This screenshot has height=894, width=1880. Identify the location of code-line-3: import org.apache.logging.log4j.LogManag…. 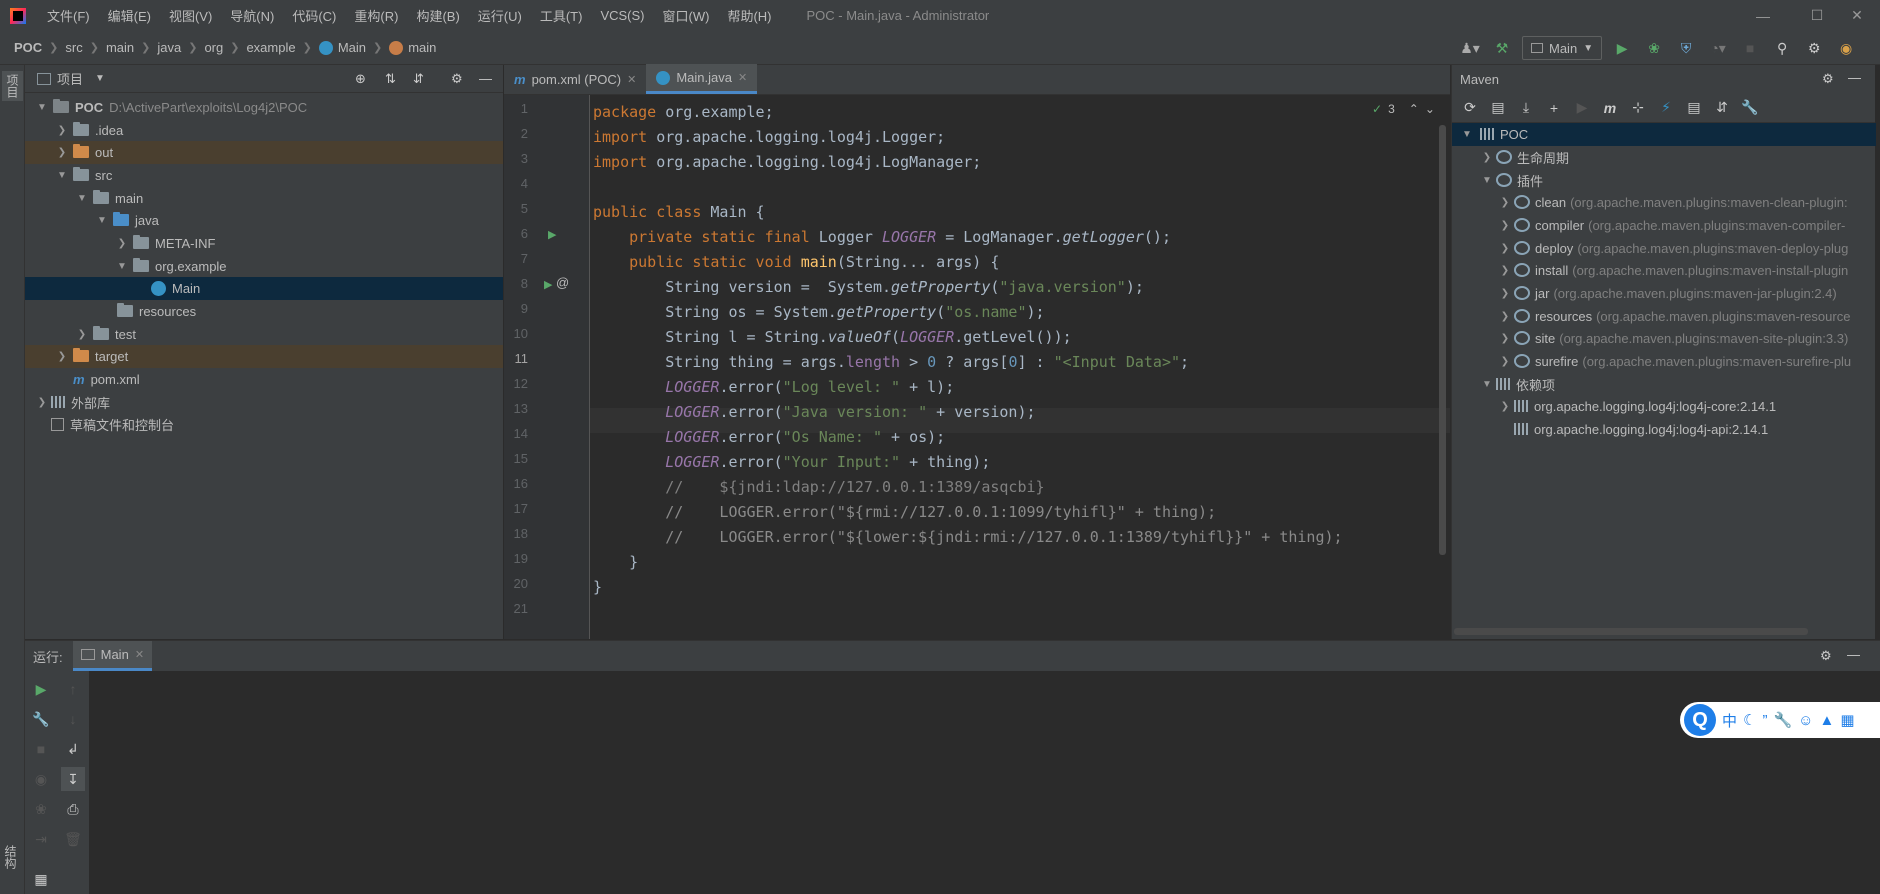
(787, 162).